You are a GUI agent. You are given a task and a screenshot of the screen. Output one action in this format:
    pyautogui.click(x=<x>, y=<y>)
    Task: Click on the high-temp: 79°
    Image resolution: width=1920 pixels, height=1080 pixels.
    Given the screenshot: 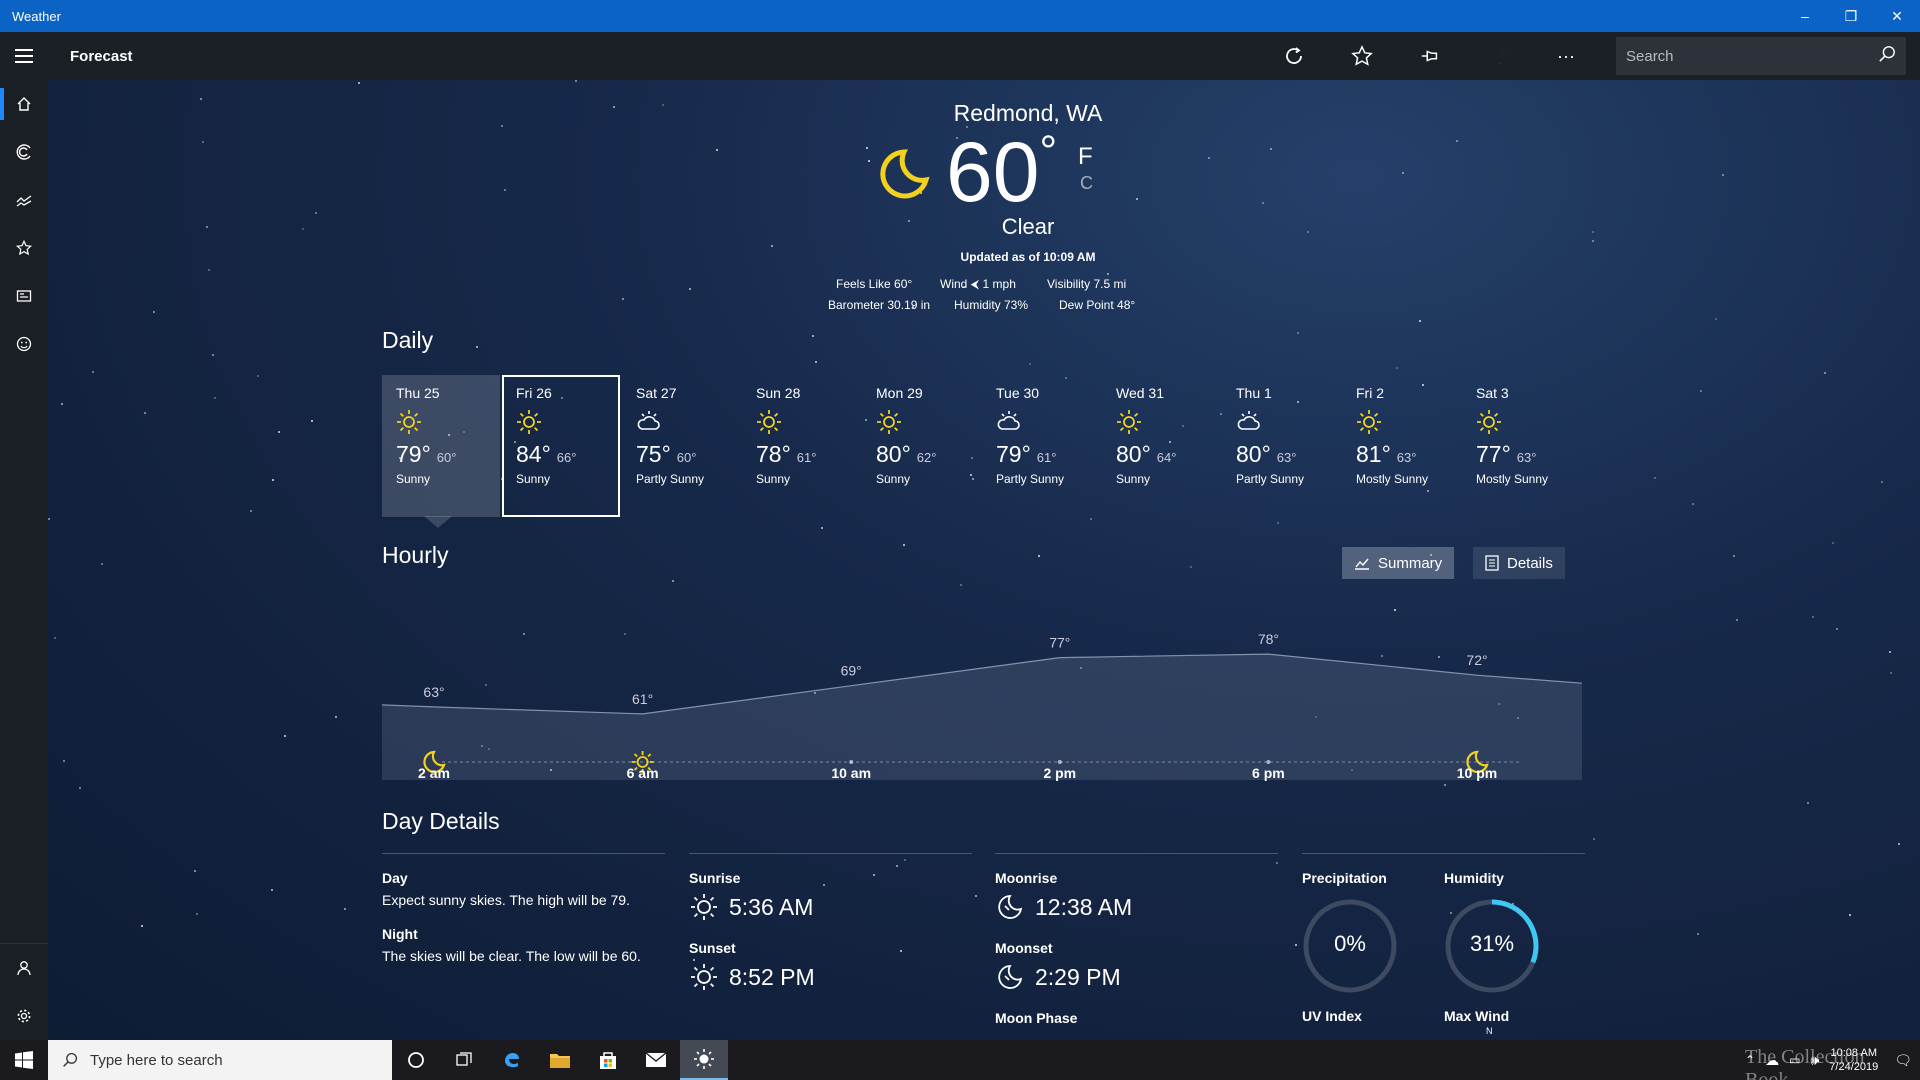 What is the action you would take?
    pyautogui.click(x=413, y=454)
    